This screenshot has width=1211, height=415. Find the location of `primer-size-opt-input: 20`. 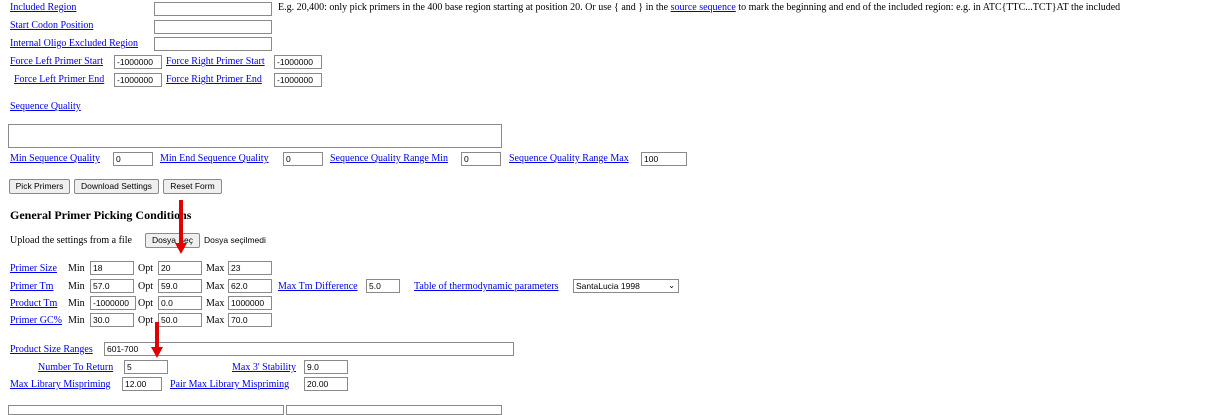

primer-size-opt-input: 20 is located at coordinates (180, 268).